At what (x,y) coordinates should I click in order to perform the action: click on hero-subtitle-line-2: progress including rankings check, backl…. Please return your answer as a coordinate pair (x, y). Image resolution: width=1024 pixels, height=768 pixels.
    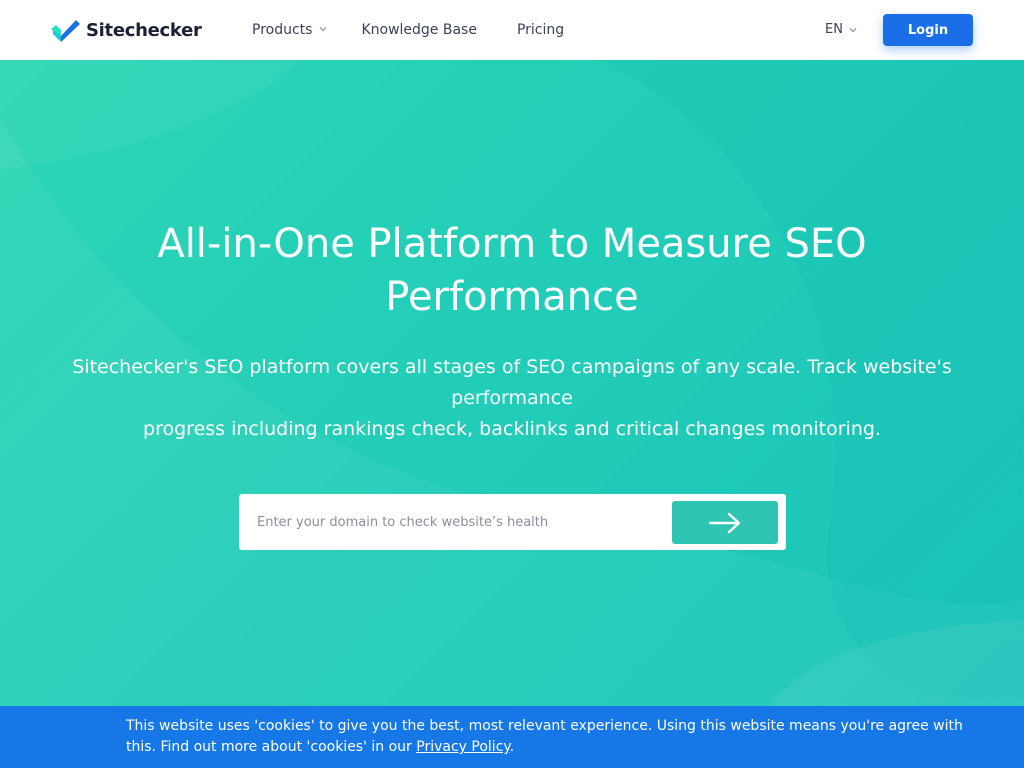
    Looking at the image, I should click on (512, 429).